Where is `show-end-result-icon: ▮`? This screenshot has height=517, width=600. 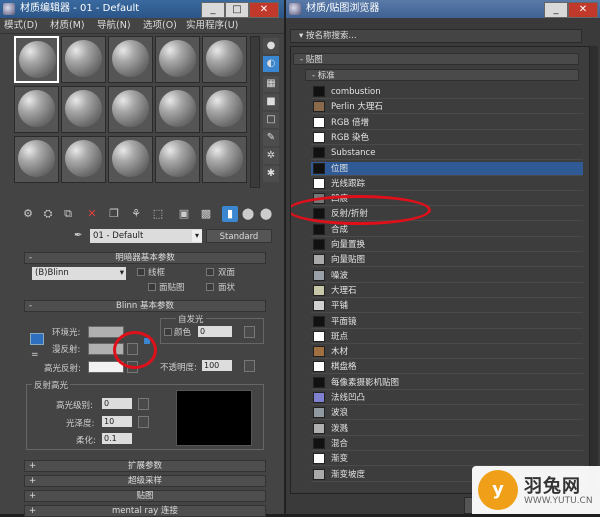 show-end-result-icon: ▮ is located at coordinates (230, 214).